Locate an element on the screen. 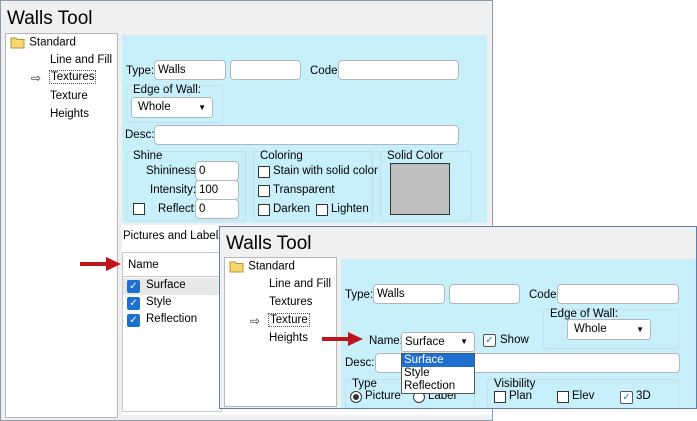  edge-of-wall-label: Edge of Wall: is located at coordinates (167, 90).